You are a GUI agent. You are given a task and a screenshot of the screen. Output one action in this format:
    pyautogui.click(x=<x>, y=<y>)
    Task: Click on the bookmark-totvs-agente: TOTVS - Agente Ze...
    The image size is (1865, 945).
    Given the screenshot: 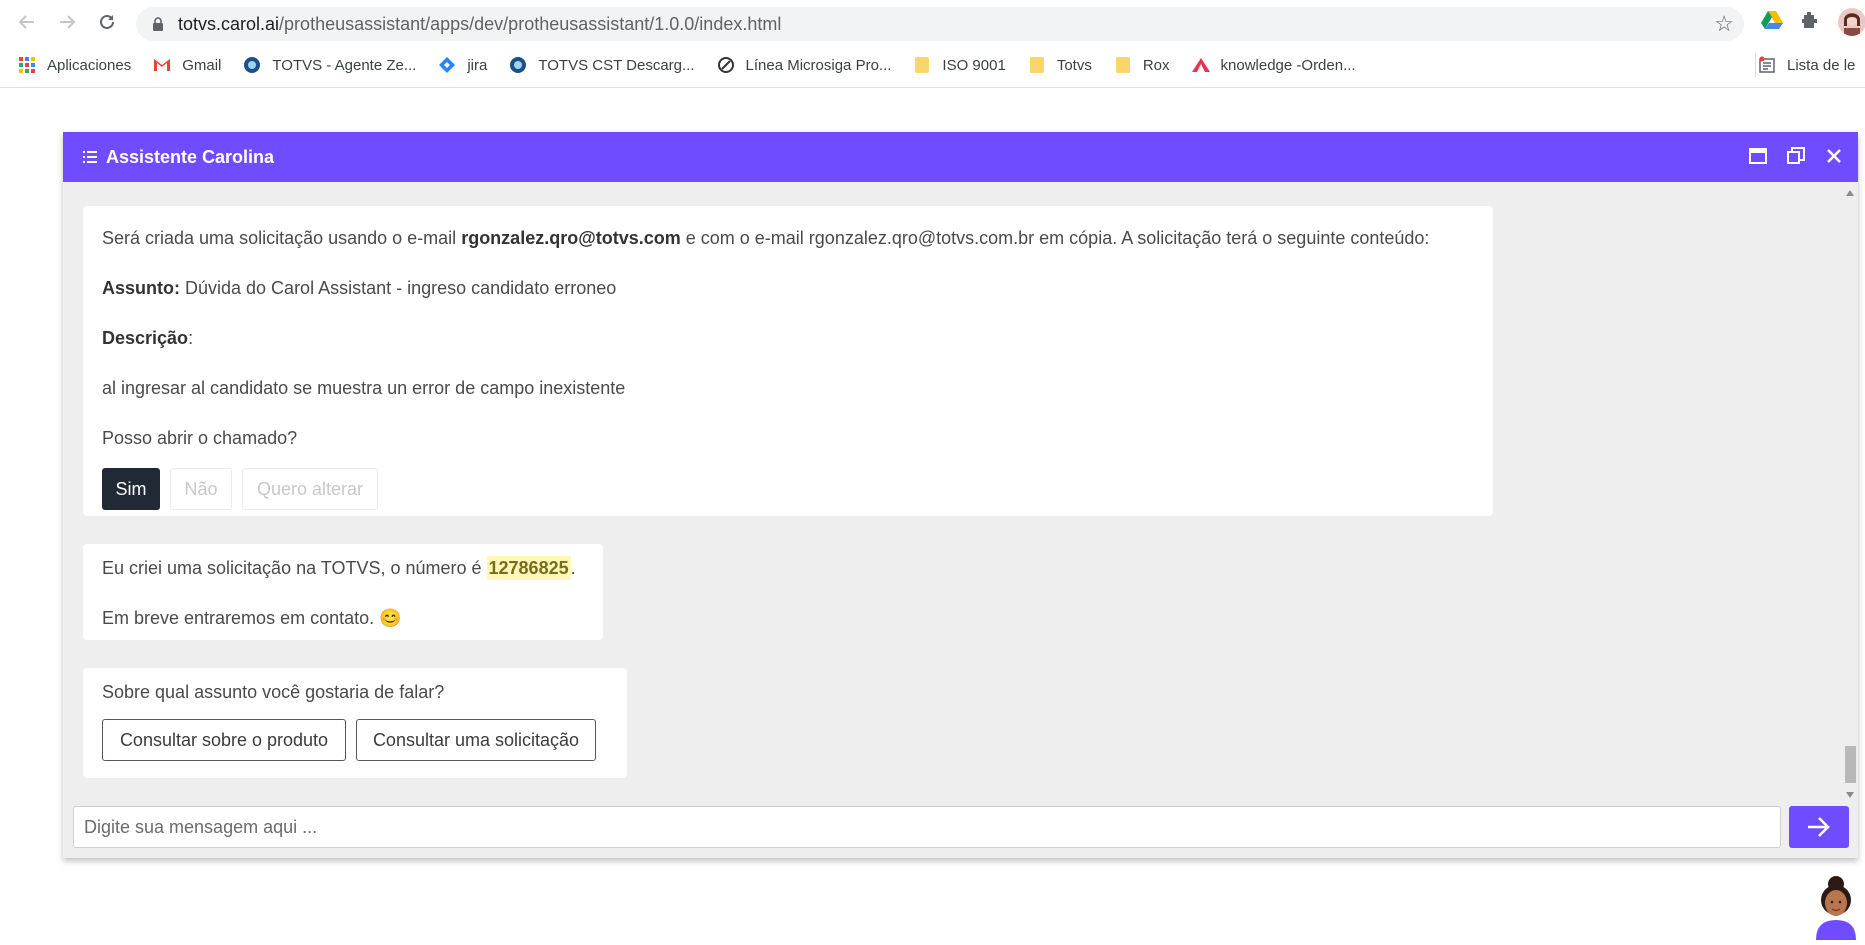 What is the action you would take?
    pyautogui.click(x=329, y=65)
    